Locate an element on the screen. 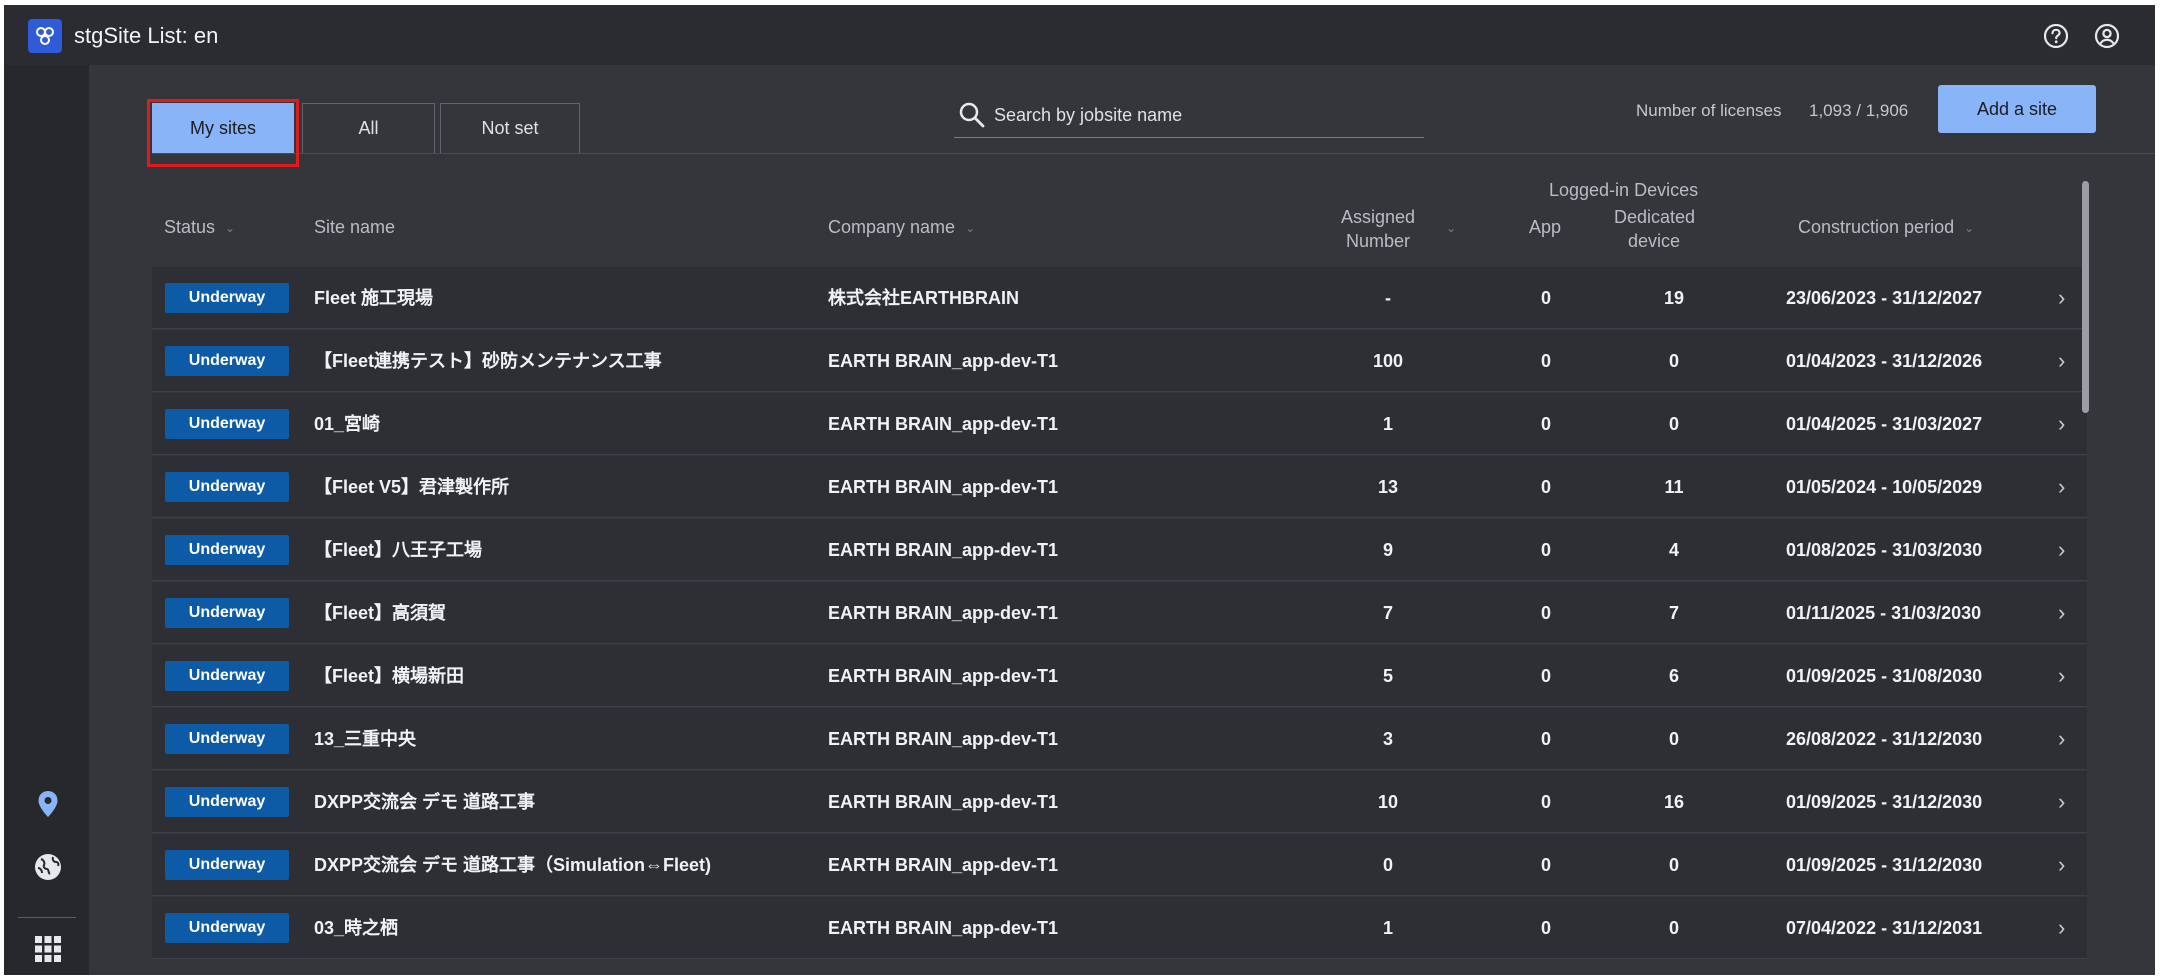  site-name: 13_三重中央 is located at coordinates (365, 739).